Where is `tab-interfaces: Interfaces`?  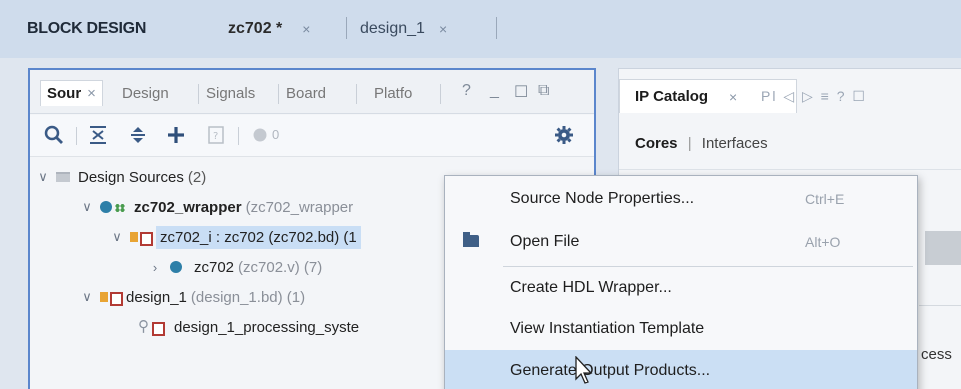
tab-interfaces: Interfaces is located at coordinates (735, 143).